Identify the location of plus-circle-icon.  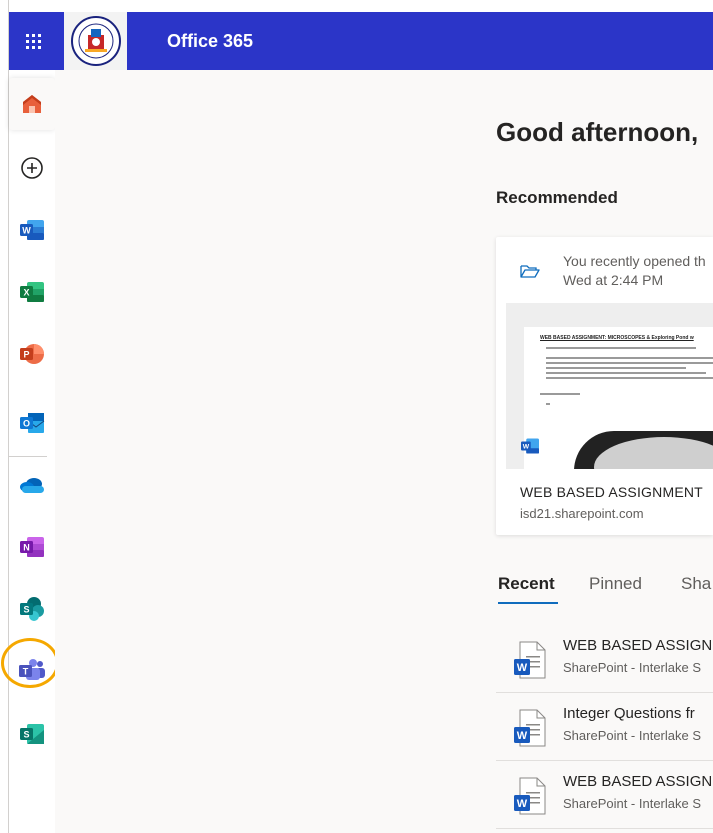
(32, 168).